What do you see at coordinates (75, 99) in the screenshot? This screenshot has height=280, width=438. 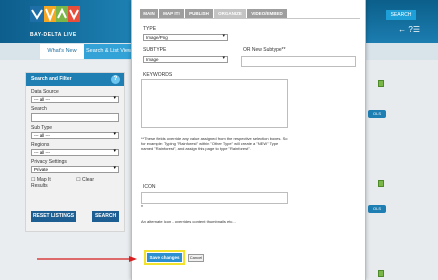 I see `data-source-select: --- all ---` at bounding box center [75, 99].